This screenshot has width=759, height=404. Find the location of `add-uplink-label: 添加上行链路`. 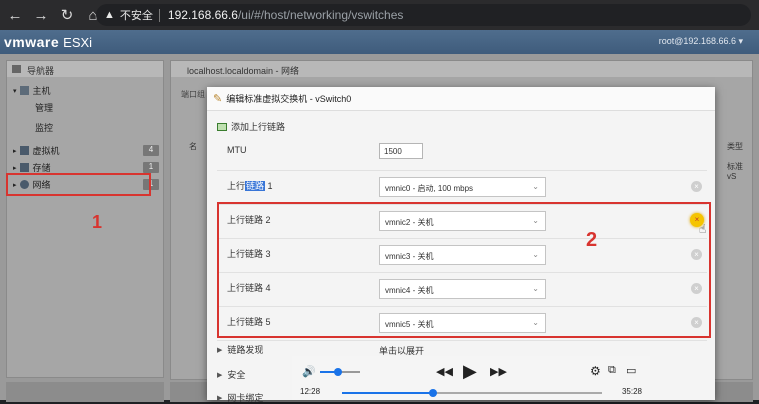

add-uplink-label: 添加上行链路 is located at coordinates (258, 127).